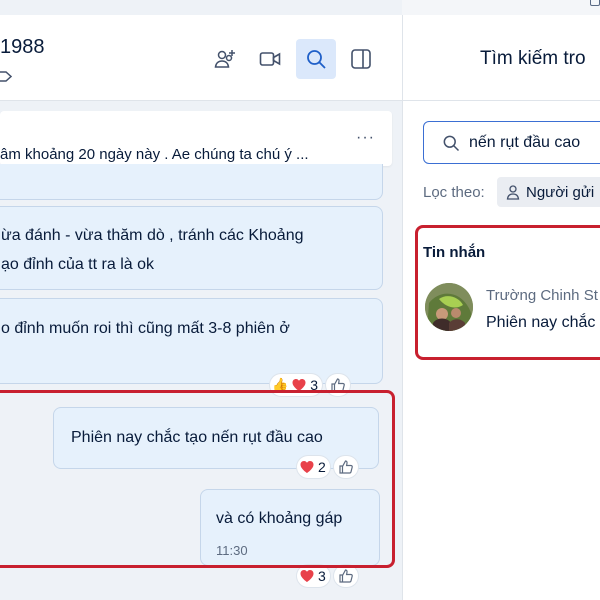  What do you see at coordinates (513, 192) in the screenshot?
I see `person-icon` at bounding box center [513, 192].